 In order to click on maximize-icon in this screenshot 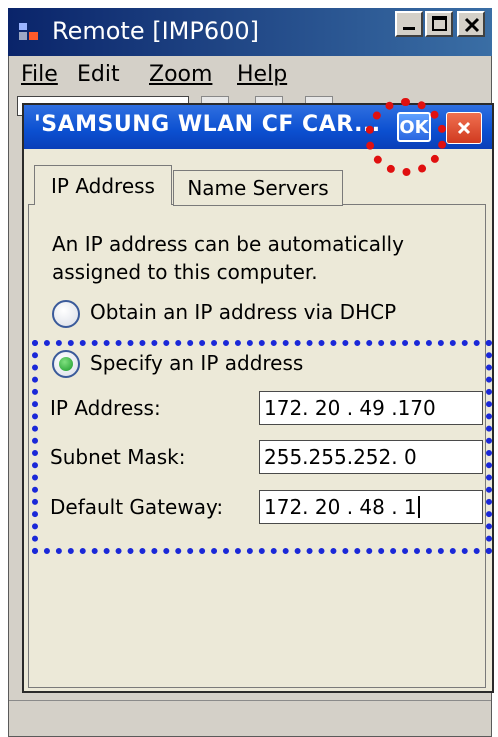, I will do `click(439, 23)`.